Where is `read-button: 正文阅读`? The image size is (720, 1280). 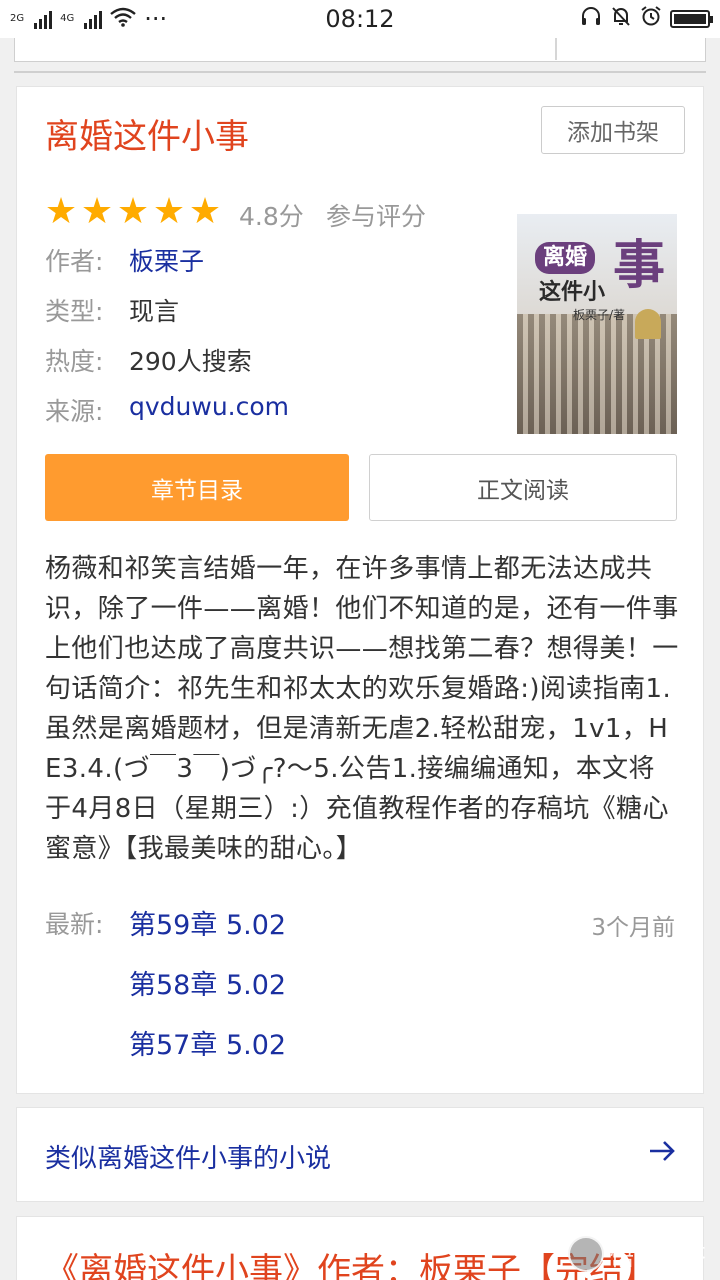 read-button: 正文阅读 is located at coordinates (523, 487).